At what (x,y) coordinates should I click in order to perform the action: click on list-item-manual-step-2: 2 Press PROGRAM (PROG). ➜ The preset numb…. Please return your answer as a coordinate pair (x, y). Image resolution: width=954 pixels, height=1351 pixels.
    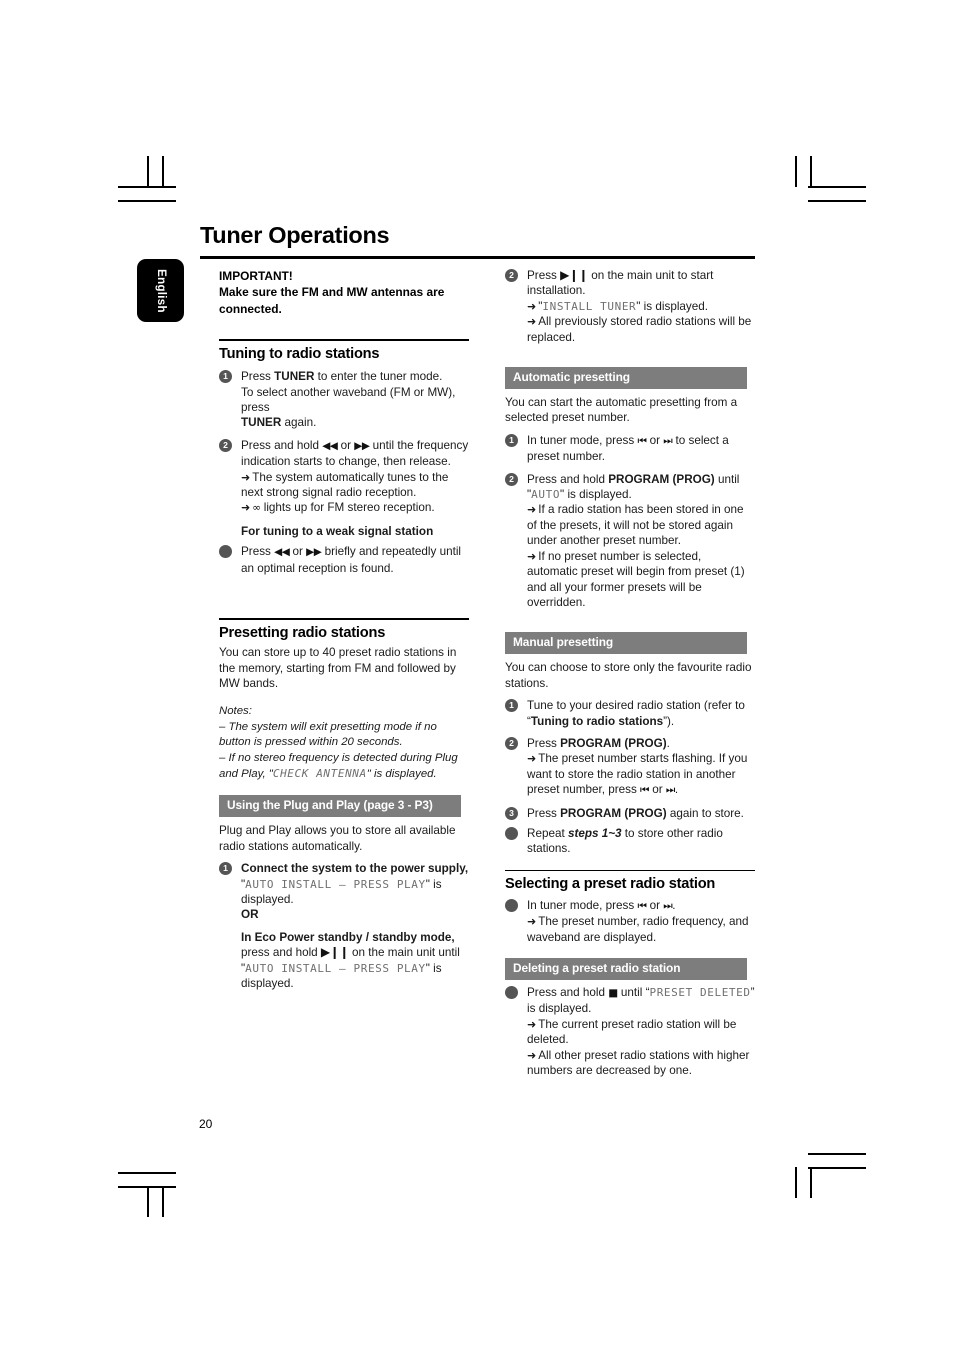
    Looking at the image, I should click on (630, 767).